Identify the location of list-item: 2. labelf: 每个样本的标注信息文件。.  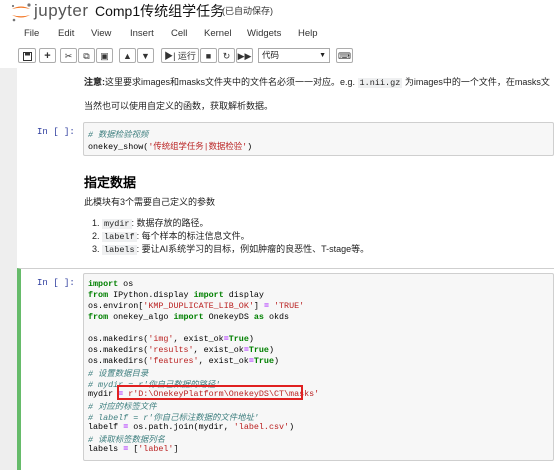
(171, 236).